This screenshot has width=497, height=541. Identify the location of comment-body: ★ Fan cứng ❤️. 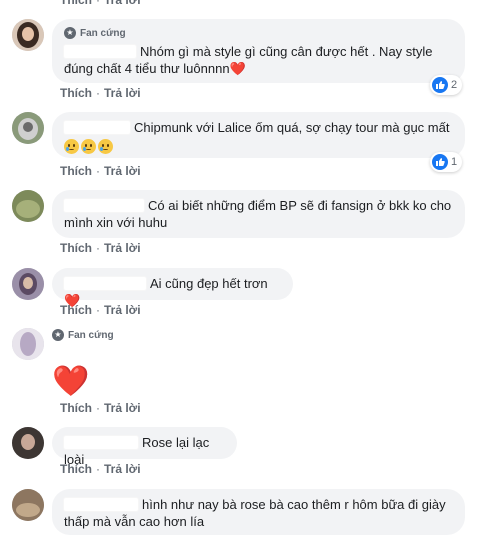
(91, 363).